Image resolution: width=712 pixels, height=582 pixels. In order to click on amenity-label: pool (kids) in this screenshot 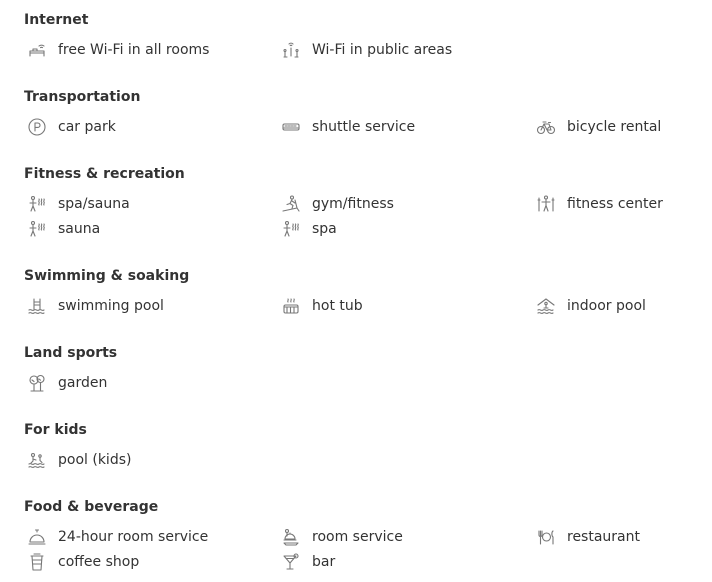, I will do `click(95, 460)`.